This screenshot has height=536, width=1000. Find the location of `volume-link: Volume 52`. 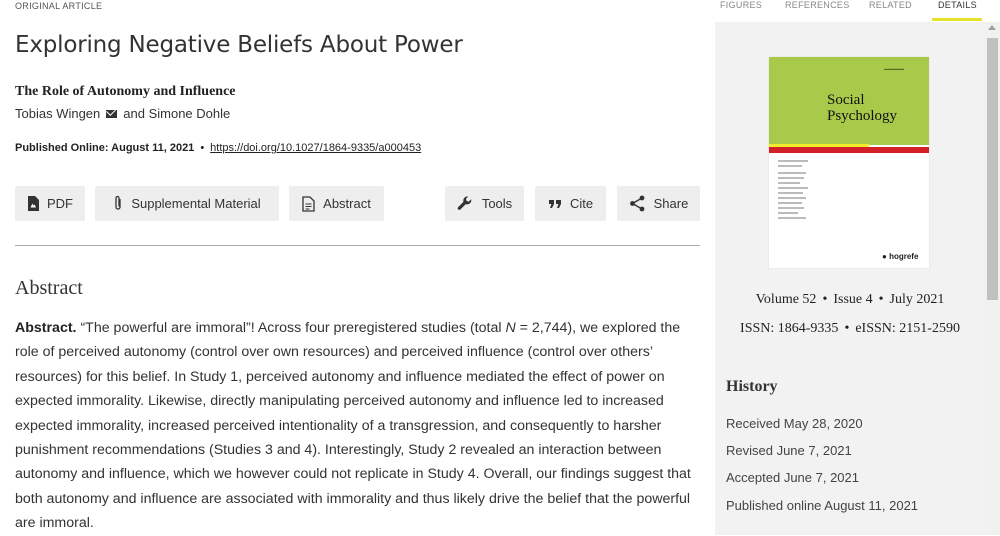

volume-link: Volume 52 is located at coordinates (786, 299).